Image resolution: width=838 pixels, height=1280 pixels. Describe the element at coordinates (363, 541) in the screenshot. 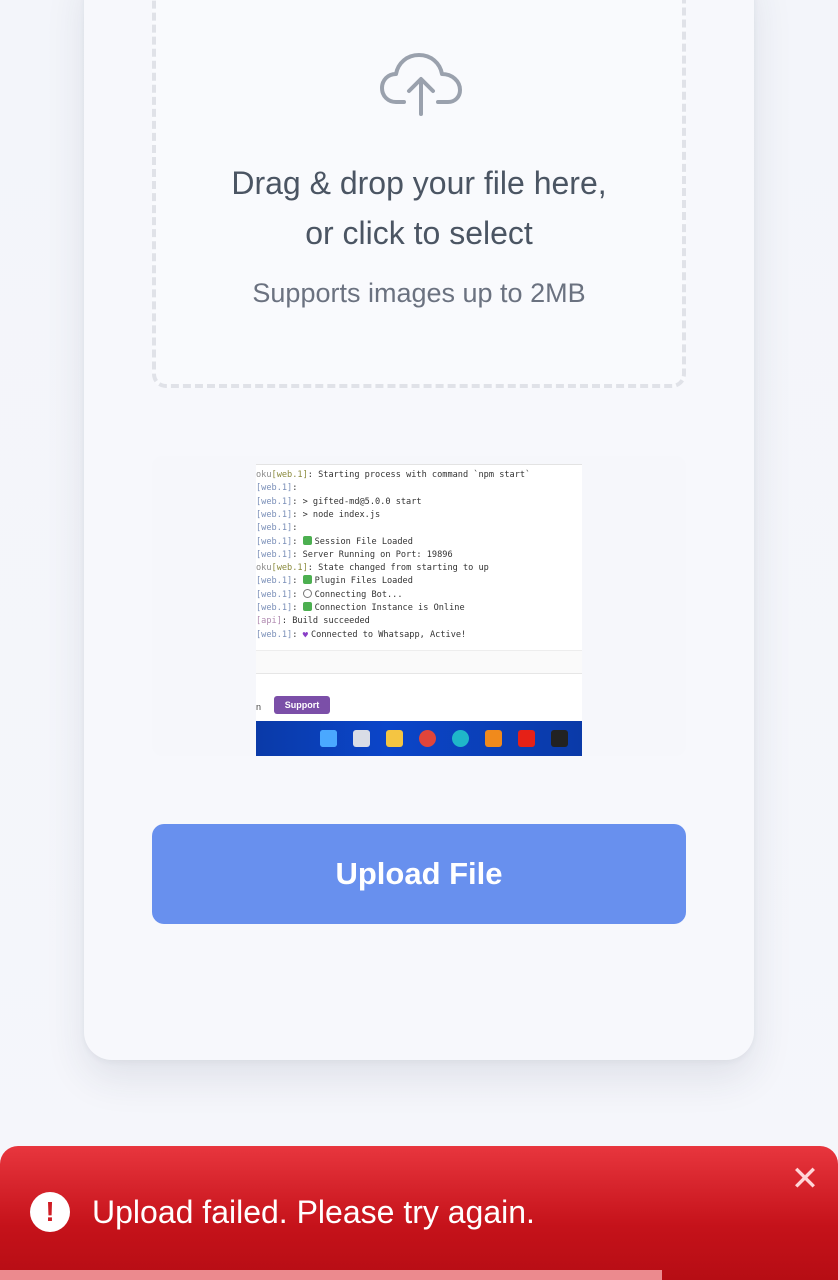

I see `terminal-line-message: Session File Loaded` at that location.